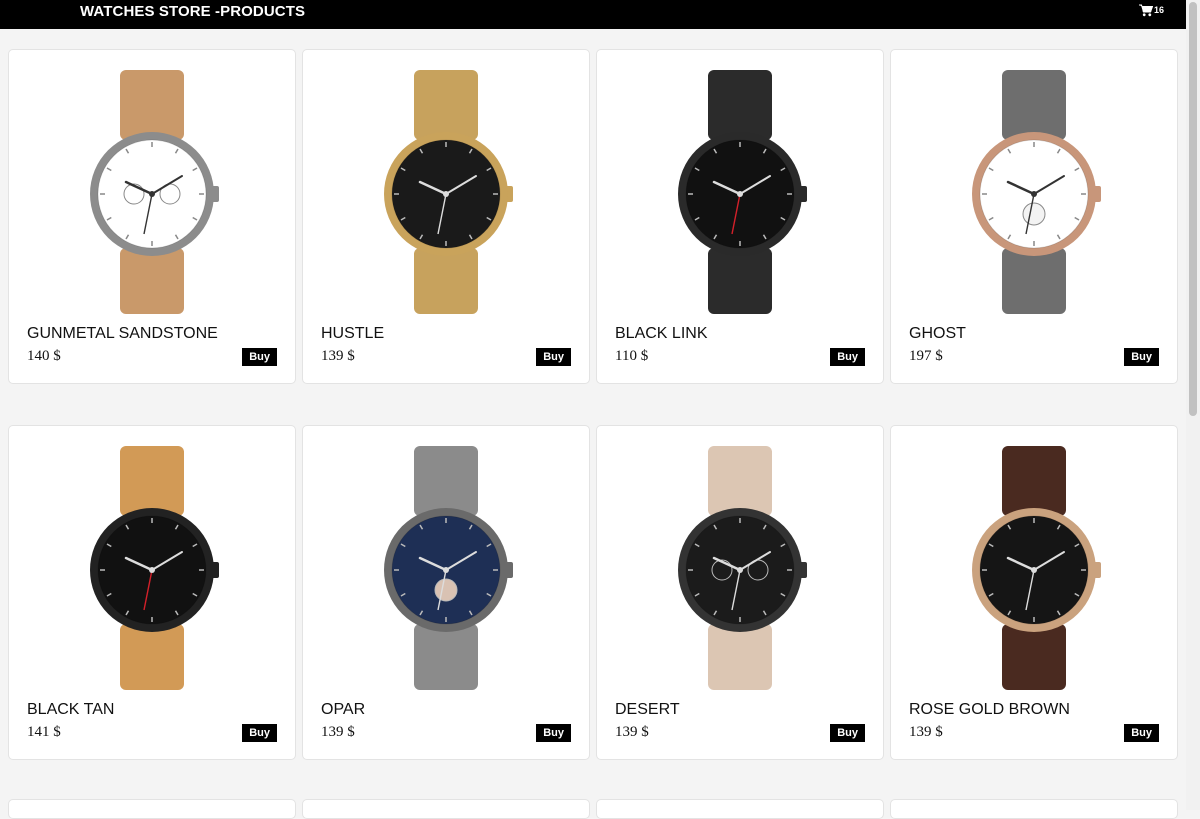  What do you see at coordinates (353, 333) in the screenshot?
I see `product-name: HUSTLE` at bounding box center [353, 333].